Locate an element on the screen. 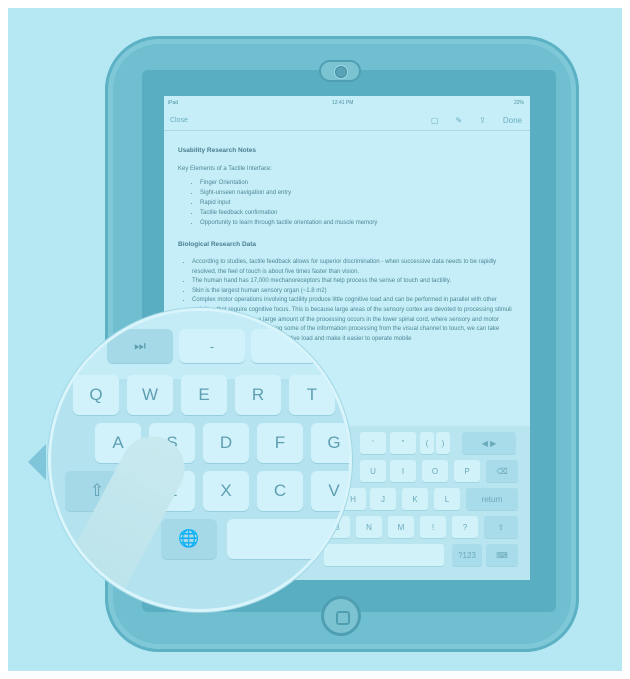 The width and height of the screenshot is (630, 679). key-w: W is located at coordinates (150, 395).